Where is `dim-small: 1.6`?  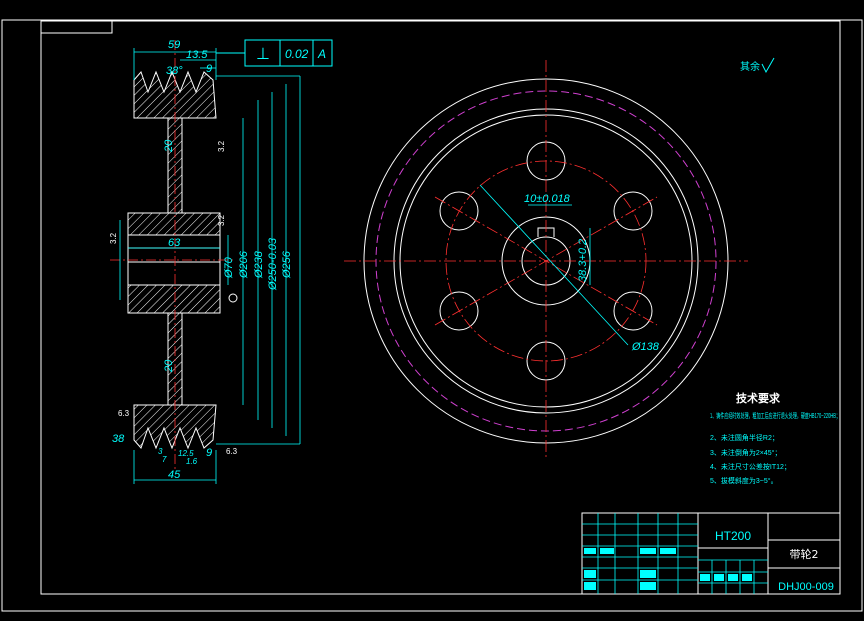
dim-small: 1.6 is located at coordinates (192, 461).